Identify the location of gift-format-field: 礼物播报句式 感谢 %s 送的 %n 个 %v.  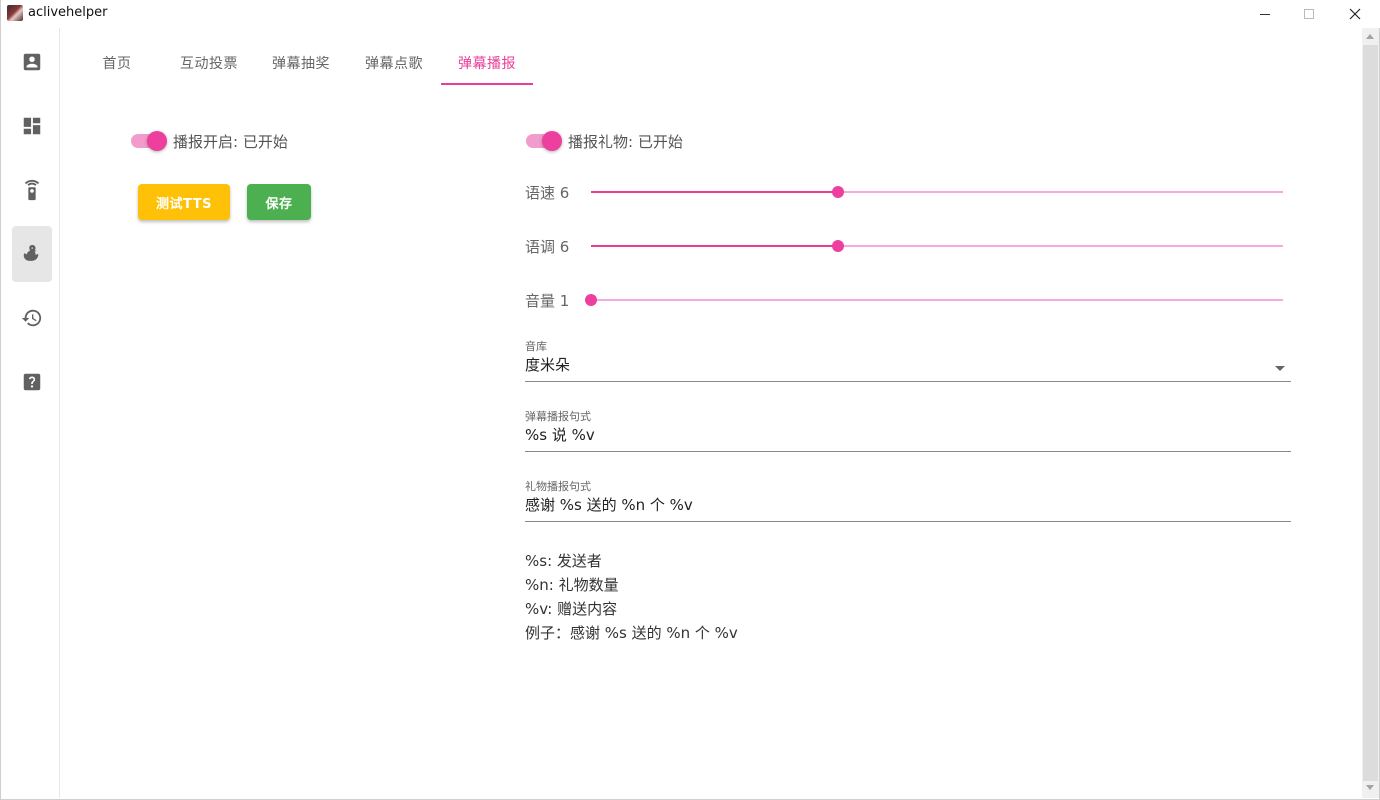
(908, 501).